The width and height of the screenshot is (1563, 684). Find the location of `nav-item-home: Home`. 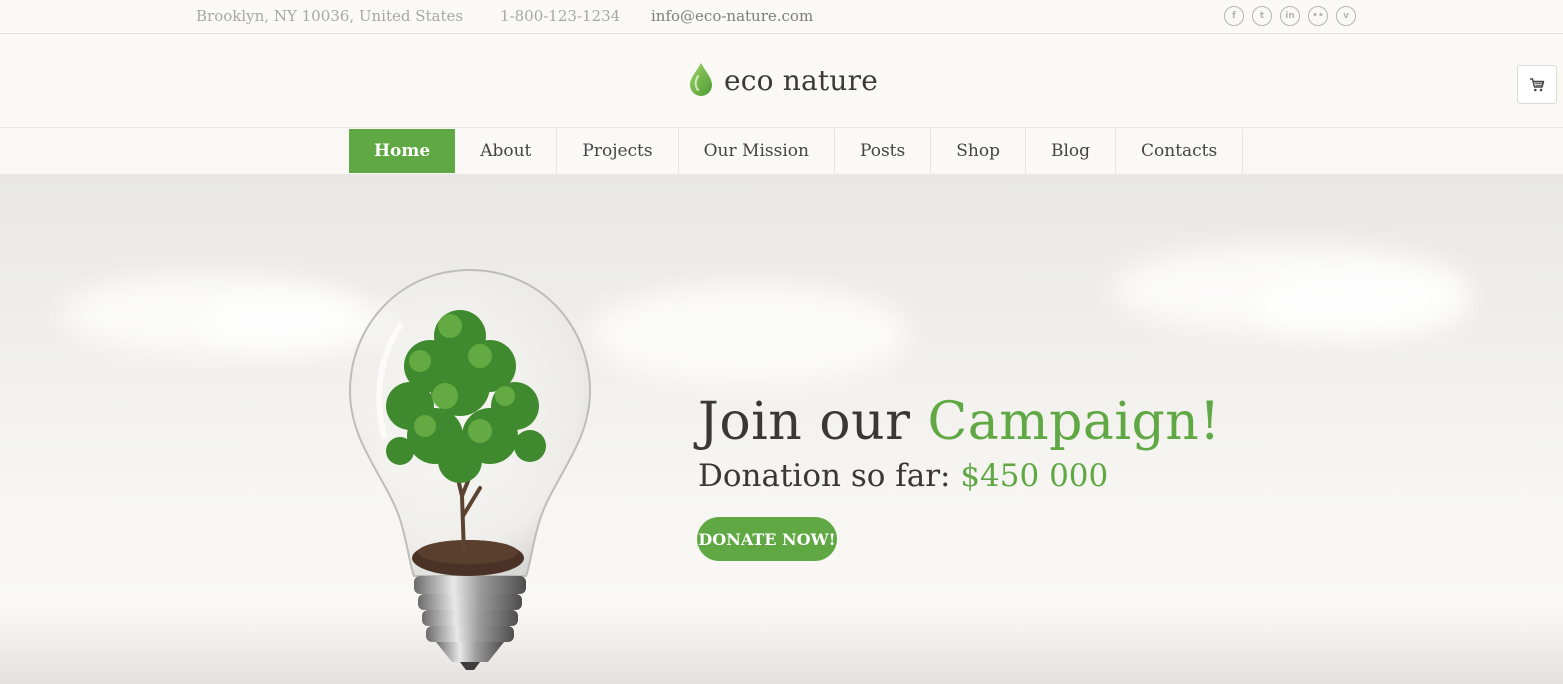

nav-item-home: Home is located at coordinates (402, 151).